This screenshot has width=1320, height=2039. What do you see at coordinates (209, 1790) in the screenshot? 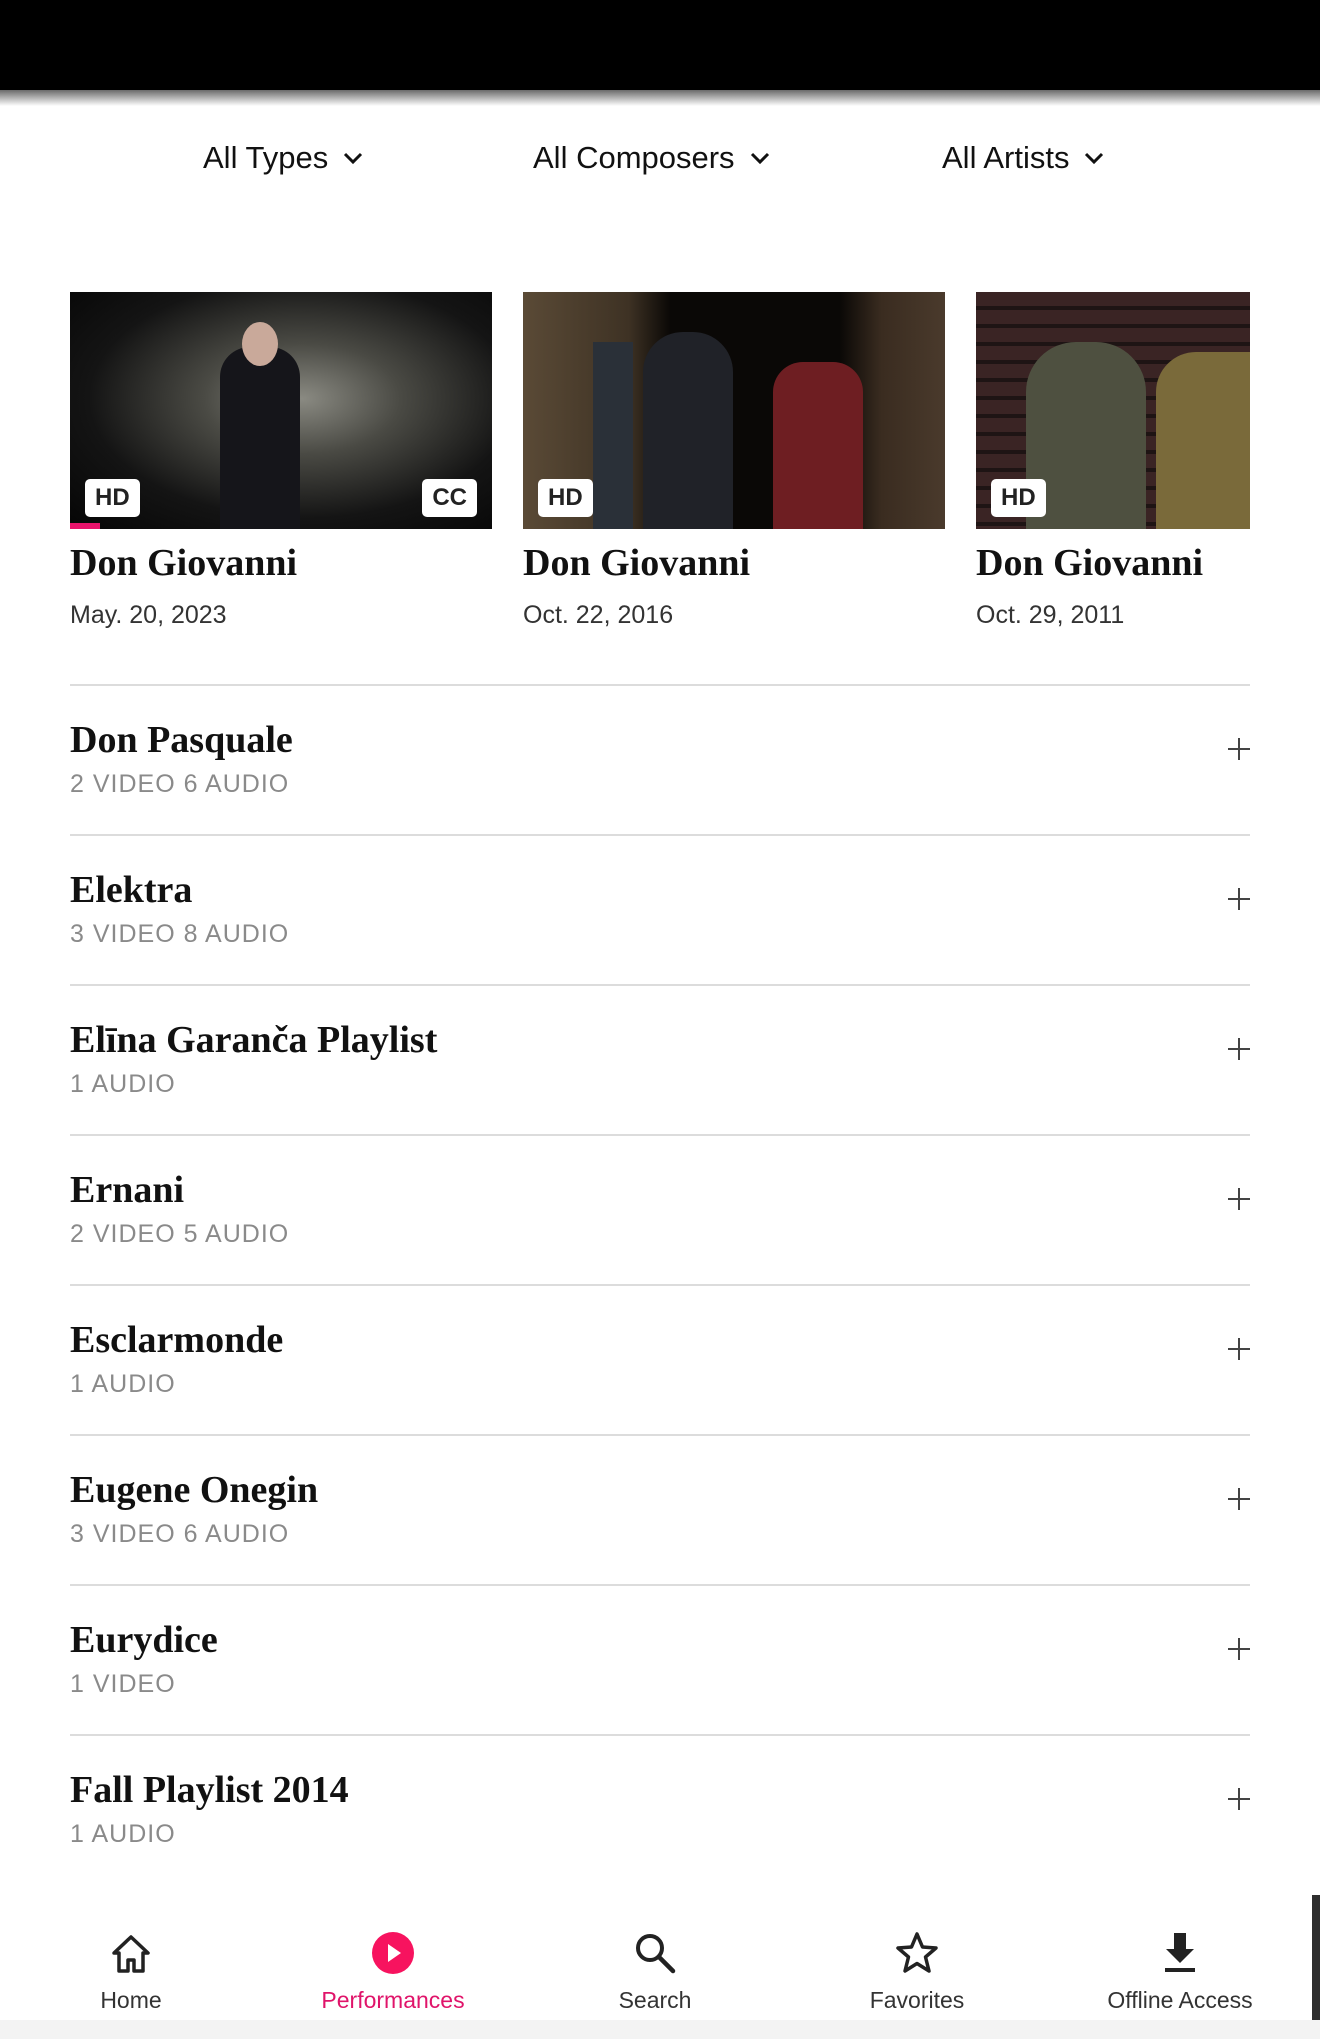
I see `list-item-title: Fall Playlist 2014` at bounding box center [209, 1790].